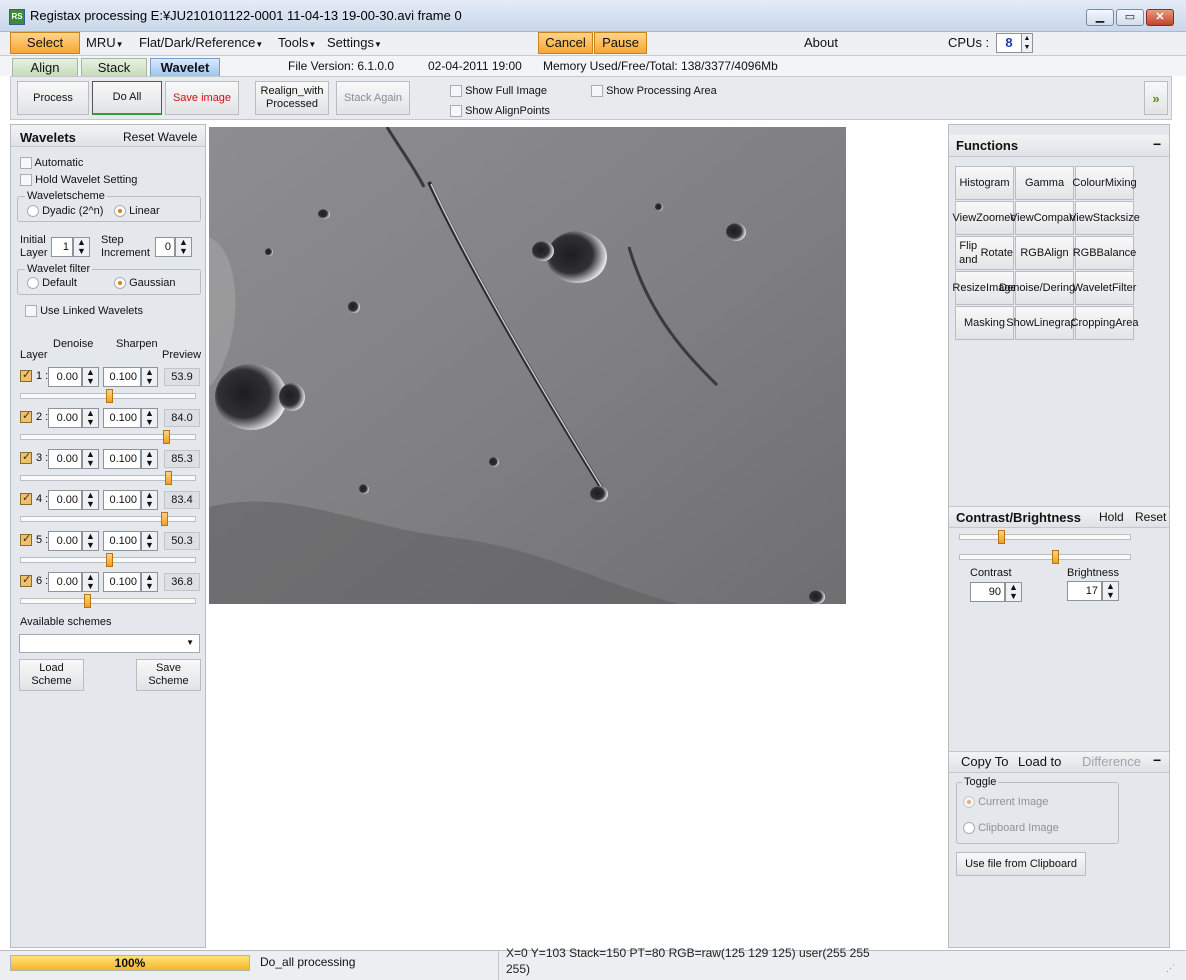  What do you see at coordinates (127, 98) in the screenshot?
I see `do-all-button: Do All` at bounding box center [127, 98].